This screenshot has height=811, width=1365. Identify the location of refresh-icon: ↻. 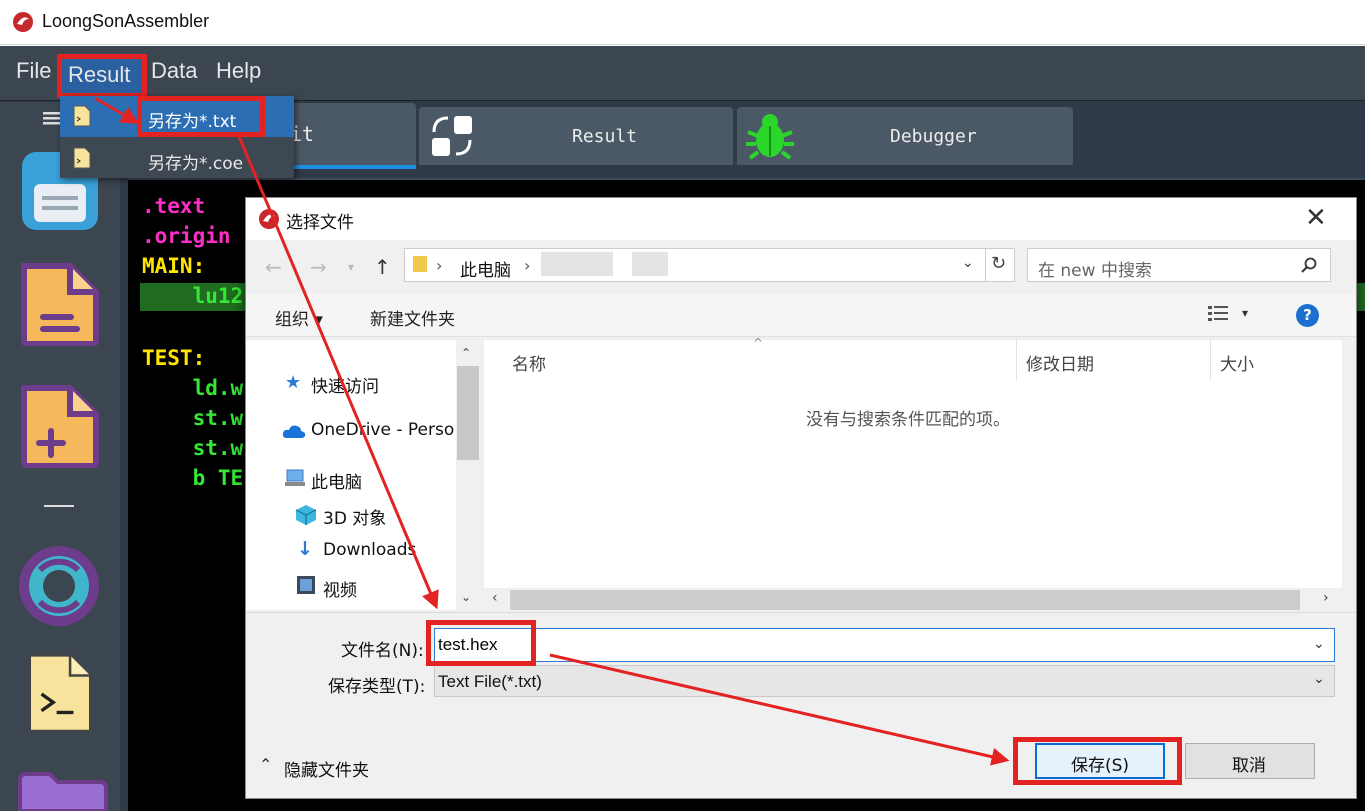
(999, 263).